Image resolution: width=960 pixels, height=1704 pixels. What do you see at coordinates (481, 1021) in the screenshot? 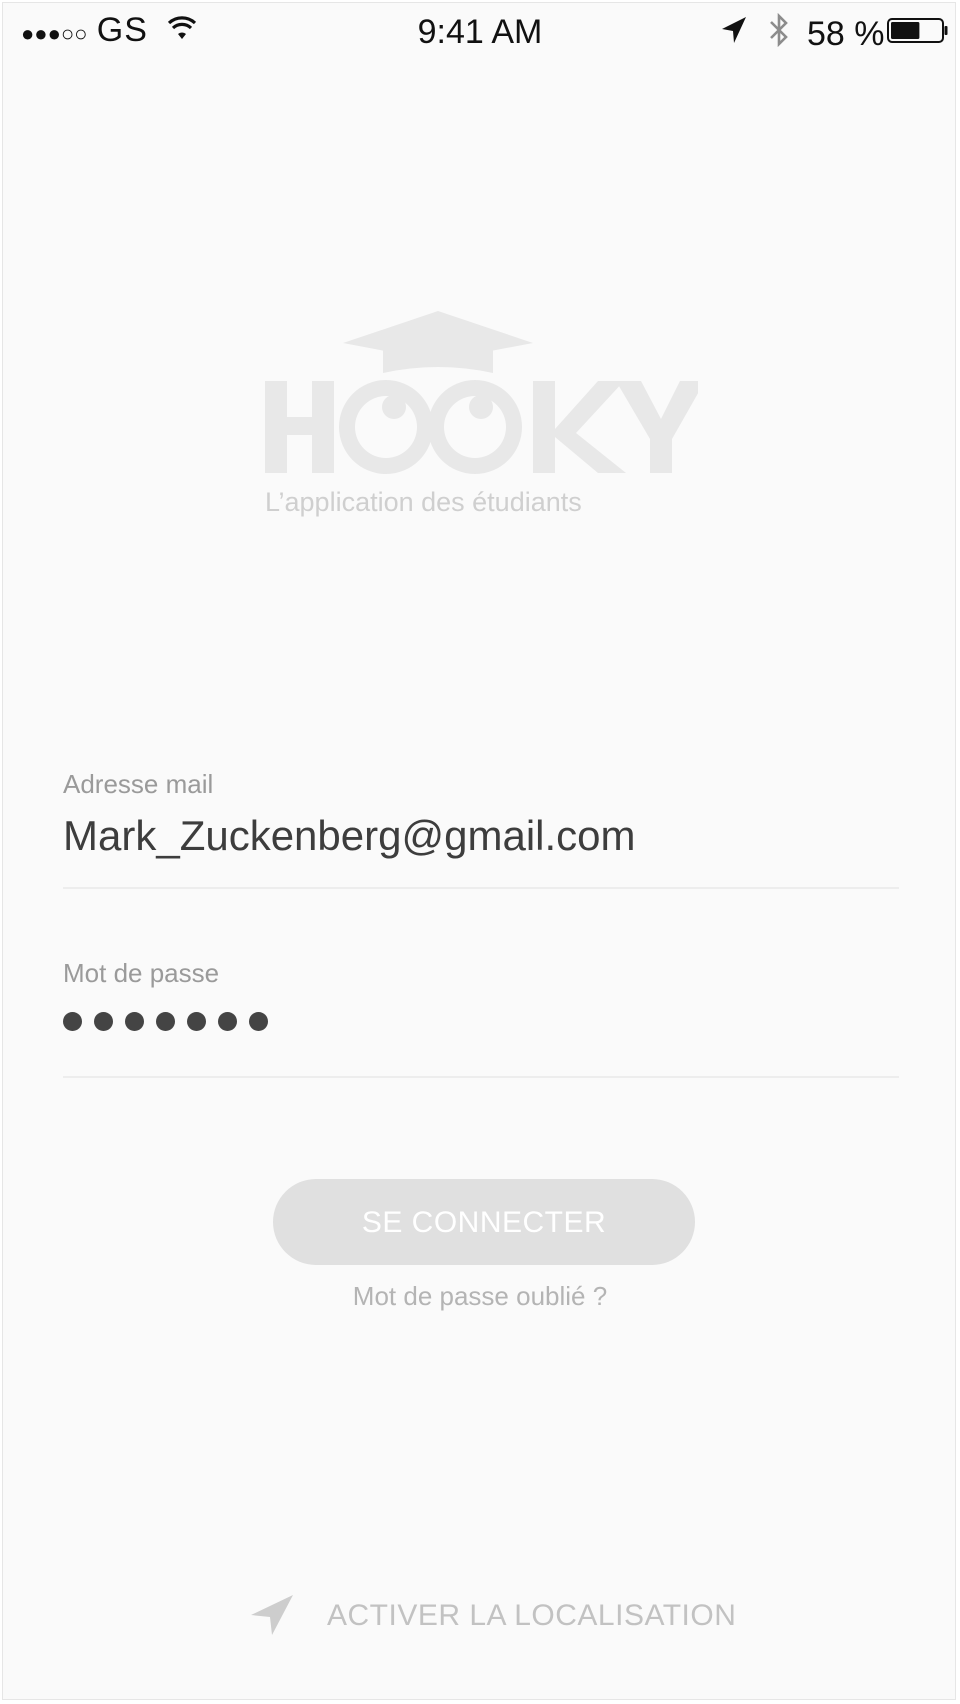
I see `password-input` at bounding box center [481, 1021].